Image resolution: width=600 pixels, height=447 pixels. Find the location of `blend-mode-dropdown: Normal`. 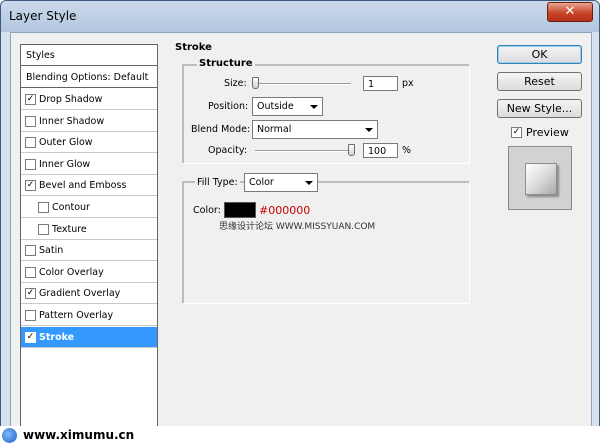

blend-mode-dropdown: Normal is located at coordinates (315, 129).